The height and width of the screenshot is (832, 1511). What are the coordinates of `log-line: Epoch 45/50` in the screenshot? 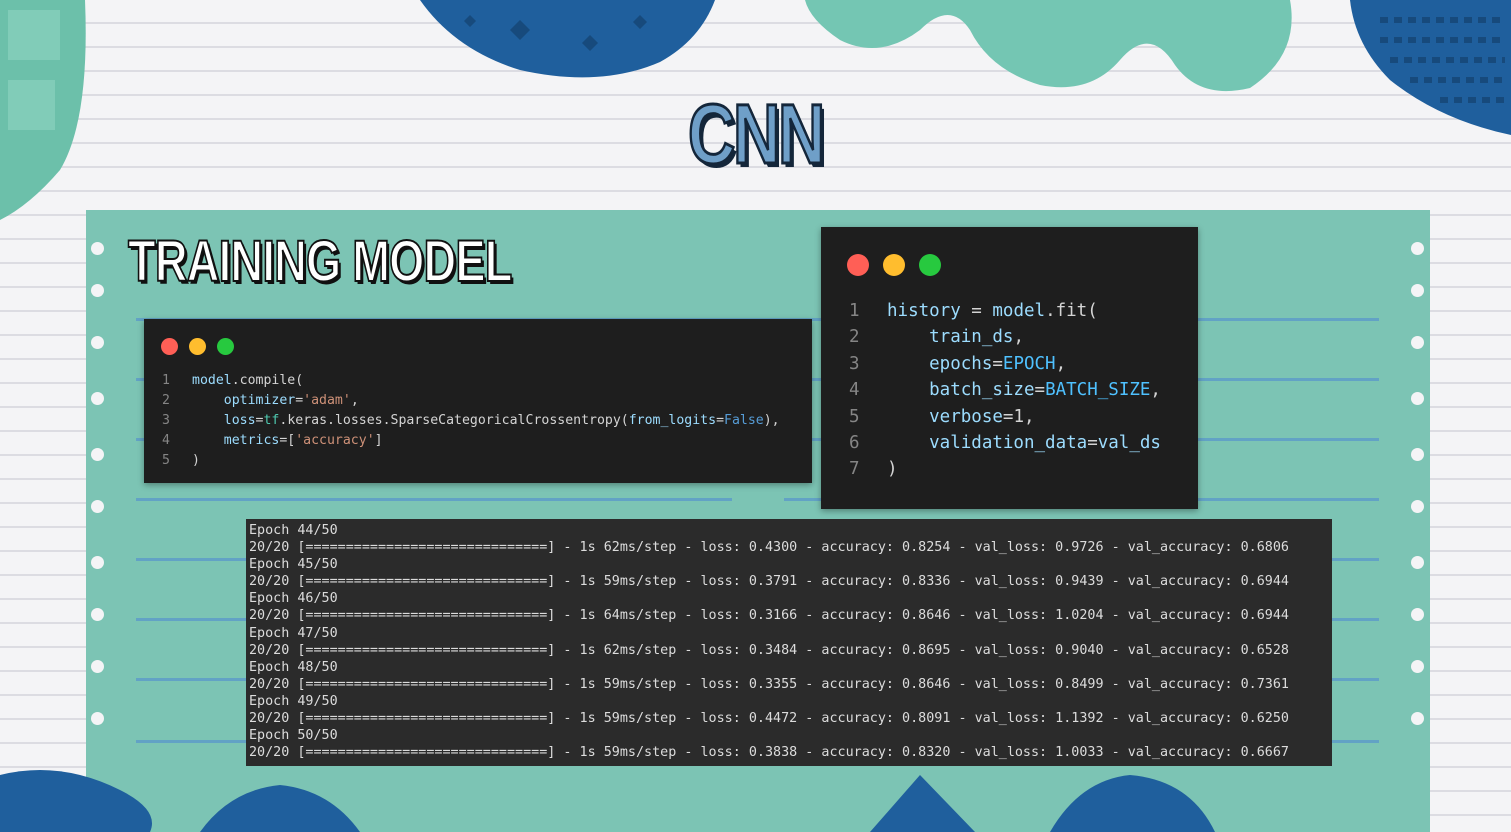 It's located at (293, 565).